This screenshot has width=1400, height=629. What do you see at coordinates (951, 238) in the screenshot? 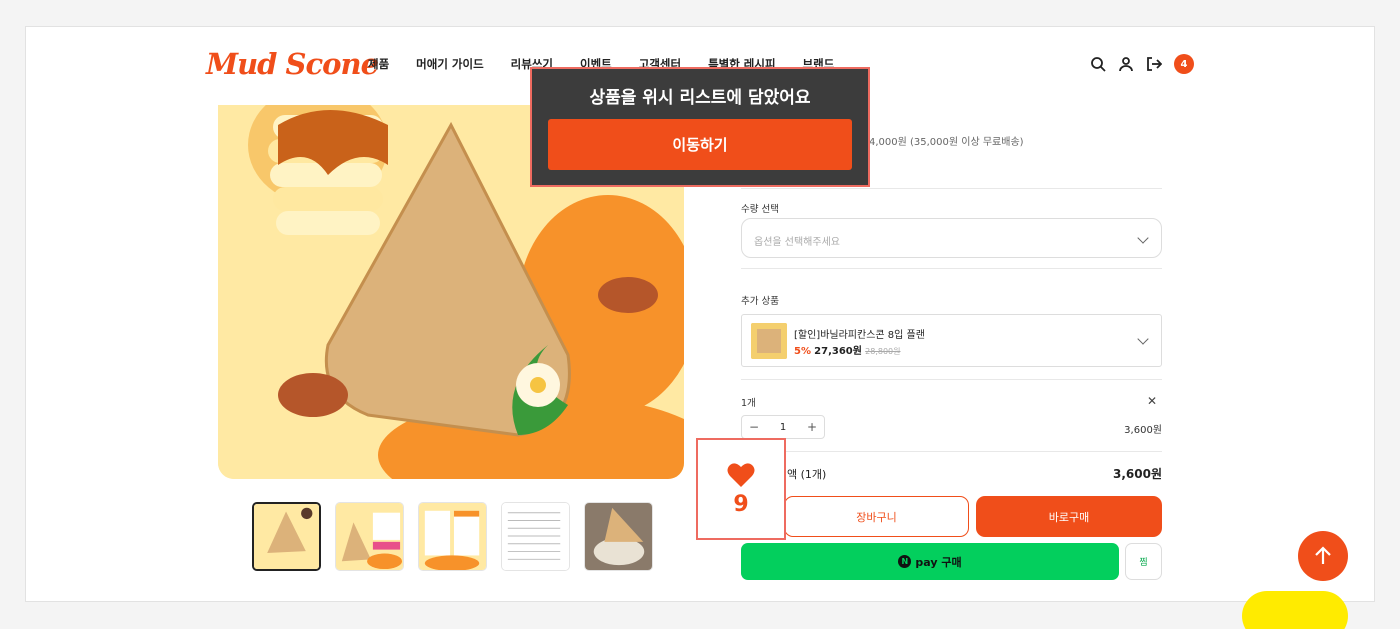
I see `option-select: 옵션을 선택해주세요` at bounding box center [951, 238].